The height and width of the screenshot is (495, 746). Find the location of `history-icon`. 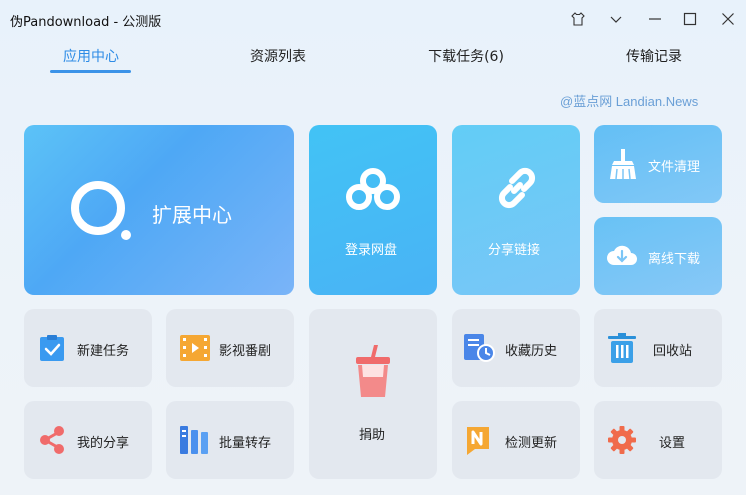

history-icon is located at coordinates (479, 348).